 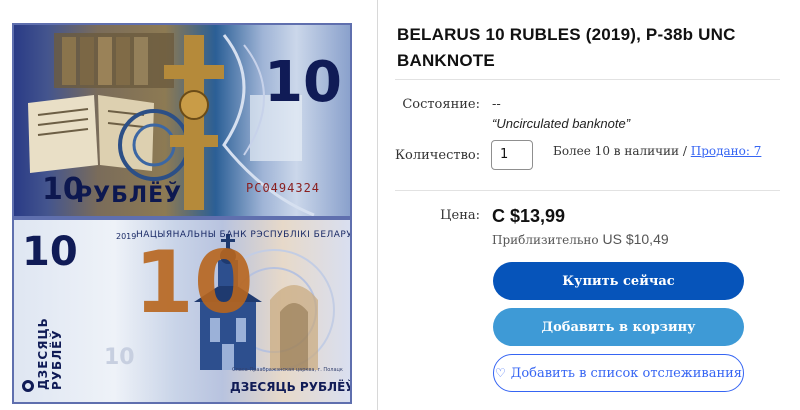 I want to click on front-denomination: 10, so click(x=303, y=82).